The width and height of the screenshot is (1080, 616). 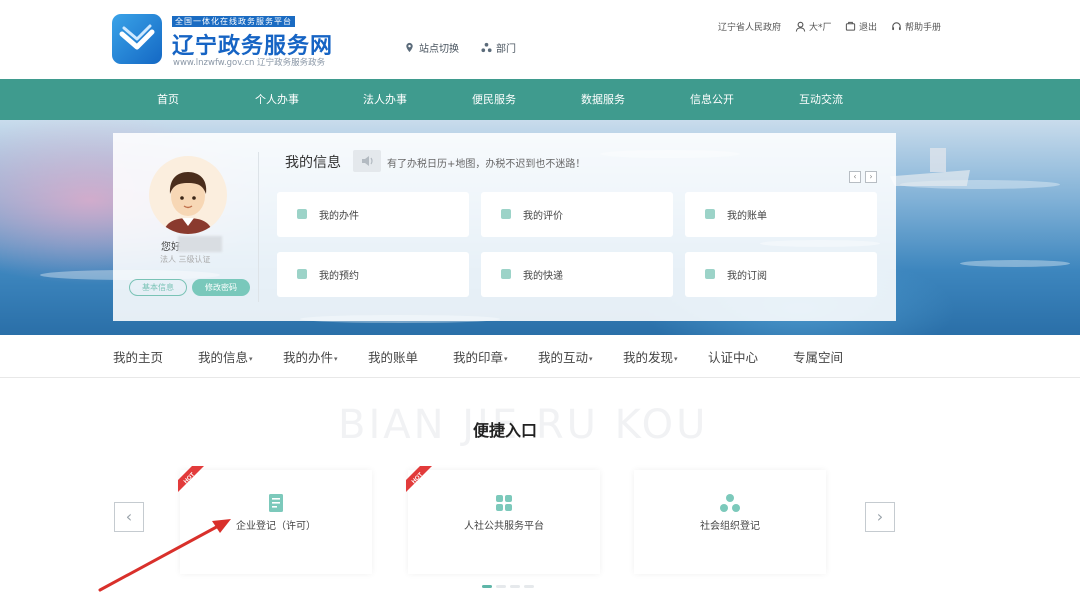 I want to click on logo-tagline: 全国一体化在线政务服务平台, so click(x=233, y=21).